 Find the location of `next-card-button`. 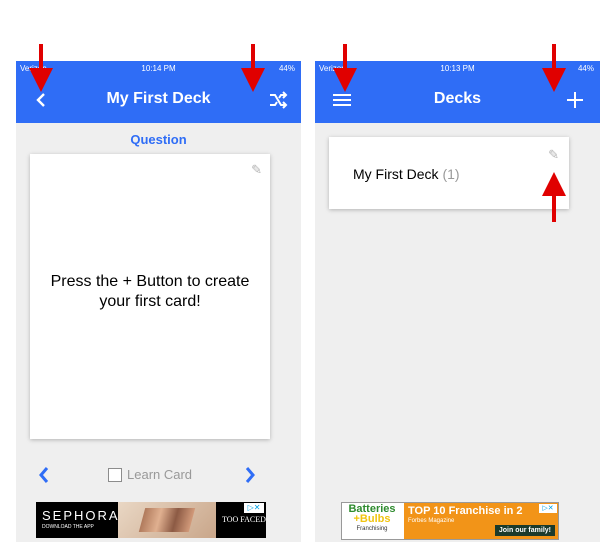

next-card-button is located at coordinates (250, 477).